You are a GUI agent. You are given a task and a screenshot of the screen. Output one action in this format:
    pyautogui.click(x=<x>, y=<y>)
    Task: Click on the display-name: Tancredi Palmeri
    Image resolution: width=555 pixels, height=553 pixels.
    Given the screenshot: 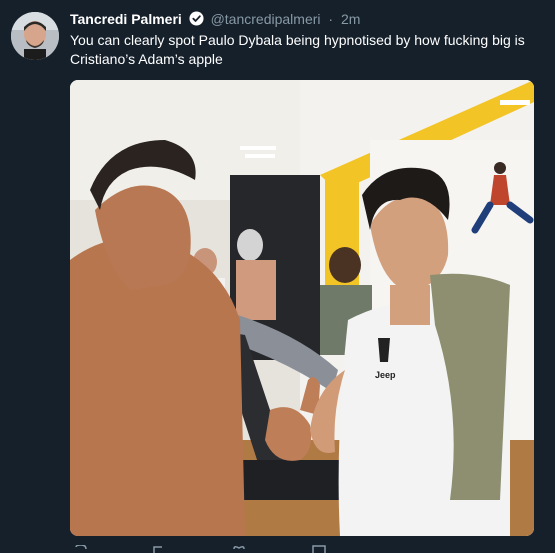 What is the action you would take?
    pyautogui.click(x=126, y=19)
    